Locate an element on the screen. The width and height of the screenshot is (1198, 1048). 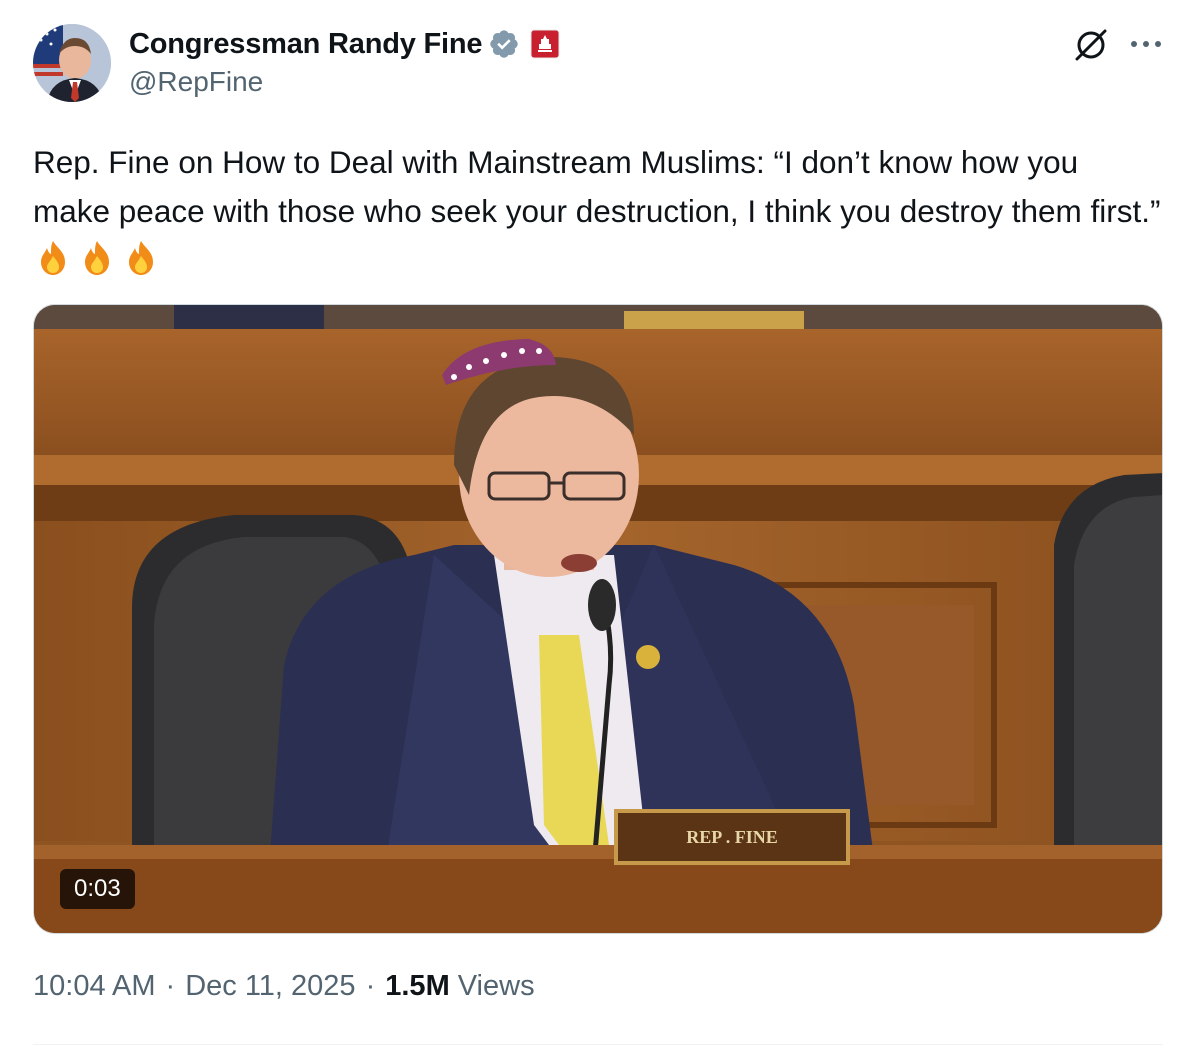
views-label: Views is located at coordinates (496, 986).